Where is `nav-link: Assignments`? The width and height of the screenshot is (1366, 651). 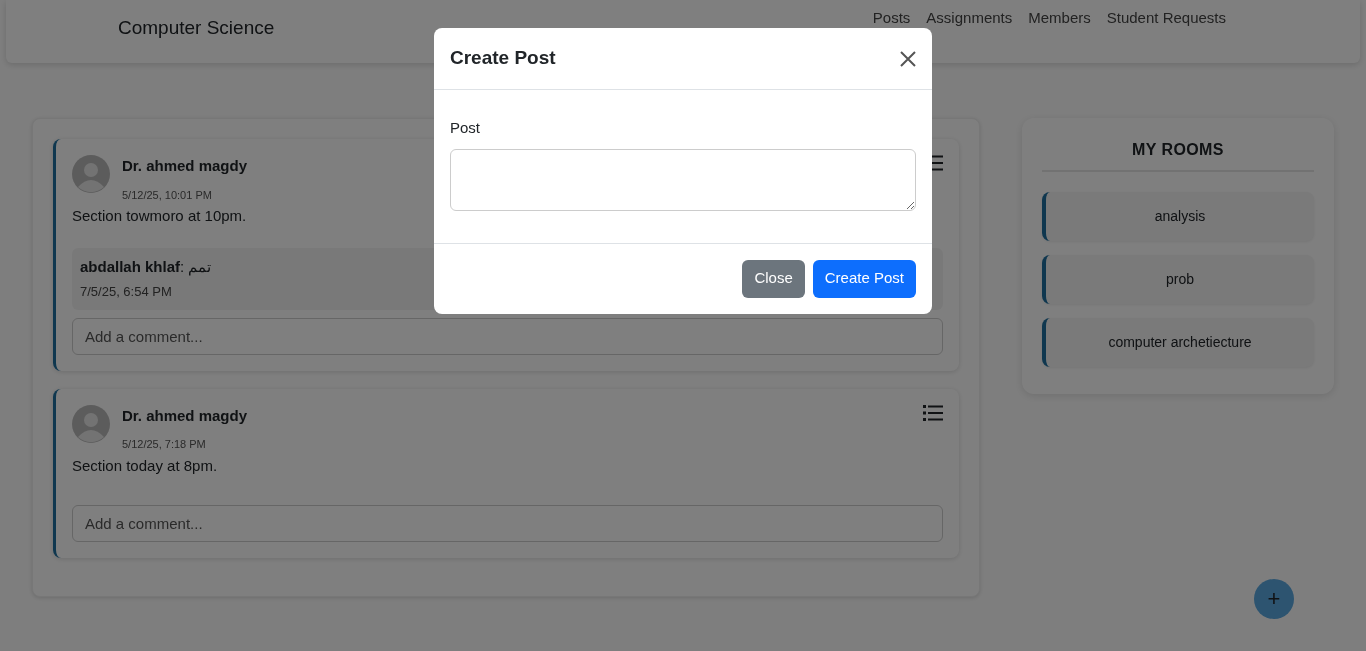
nav-link: Assignments is located at coordinates (969, 18).